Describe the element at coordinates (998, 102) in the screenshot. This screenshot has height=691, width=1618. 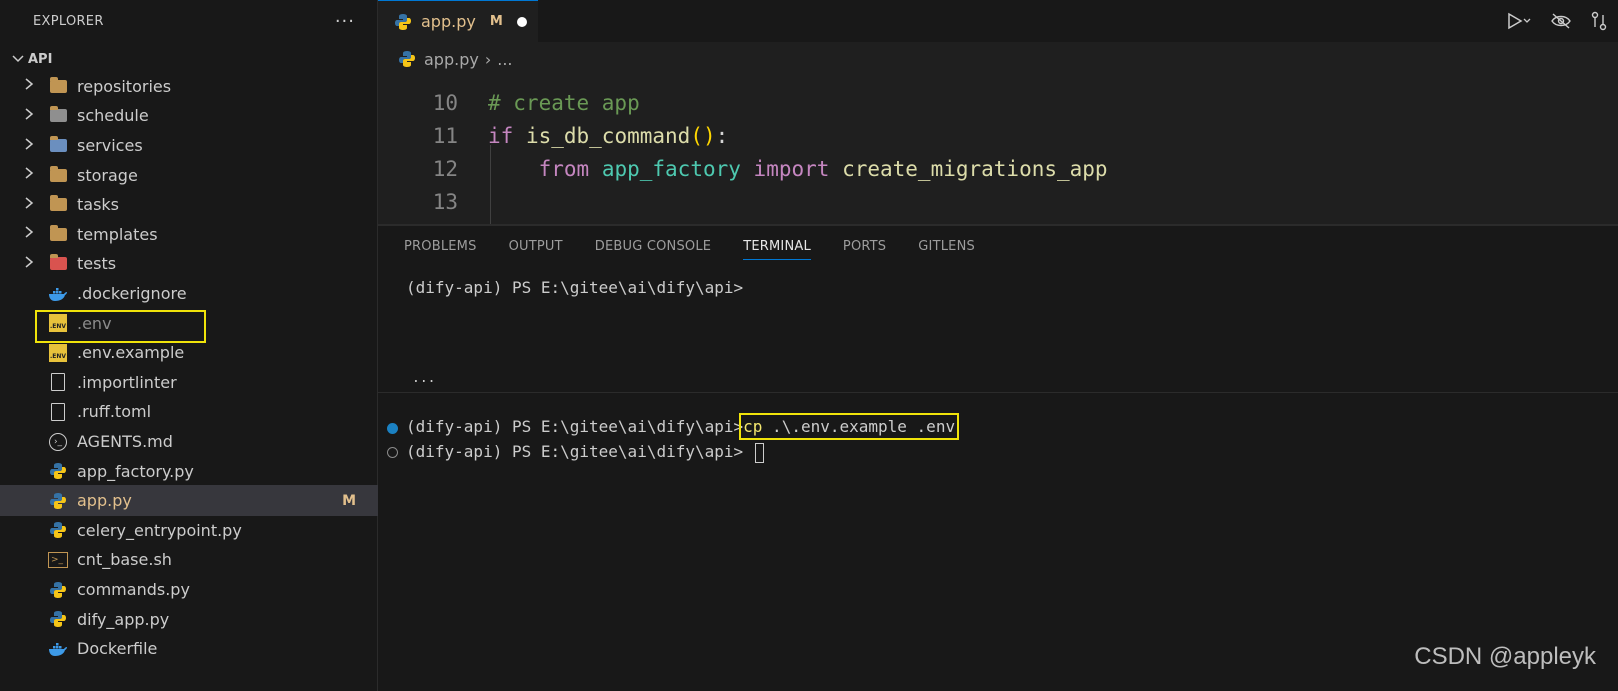
I see `code-line: 10 # create app` at that location.